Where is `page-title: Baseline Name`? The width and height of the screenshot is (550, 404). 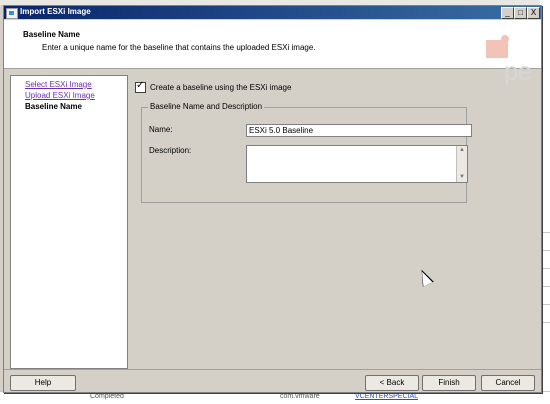 page-title: Baseline Name is located at coordinates (51, 34).